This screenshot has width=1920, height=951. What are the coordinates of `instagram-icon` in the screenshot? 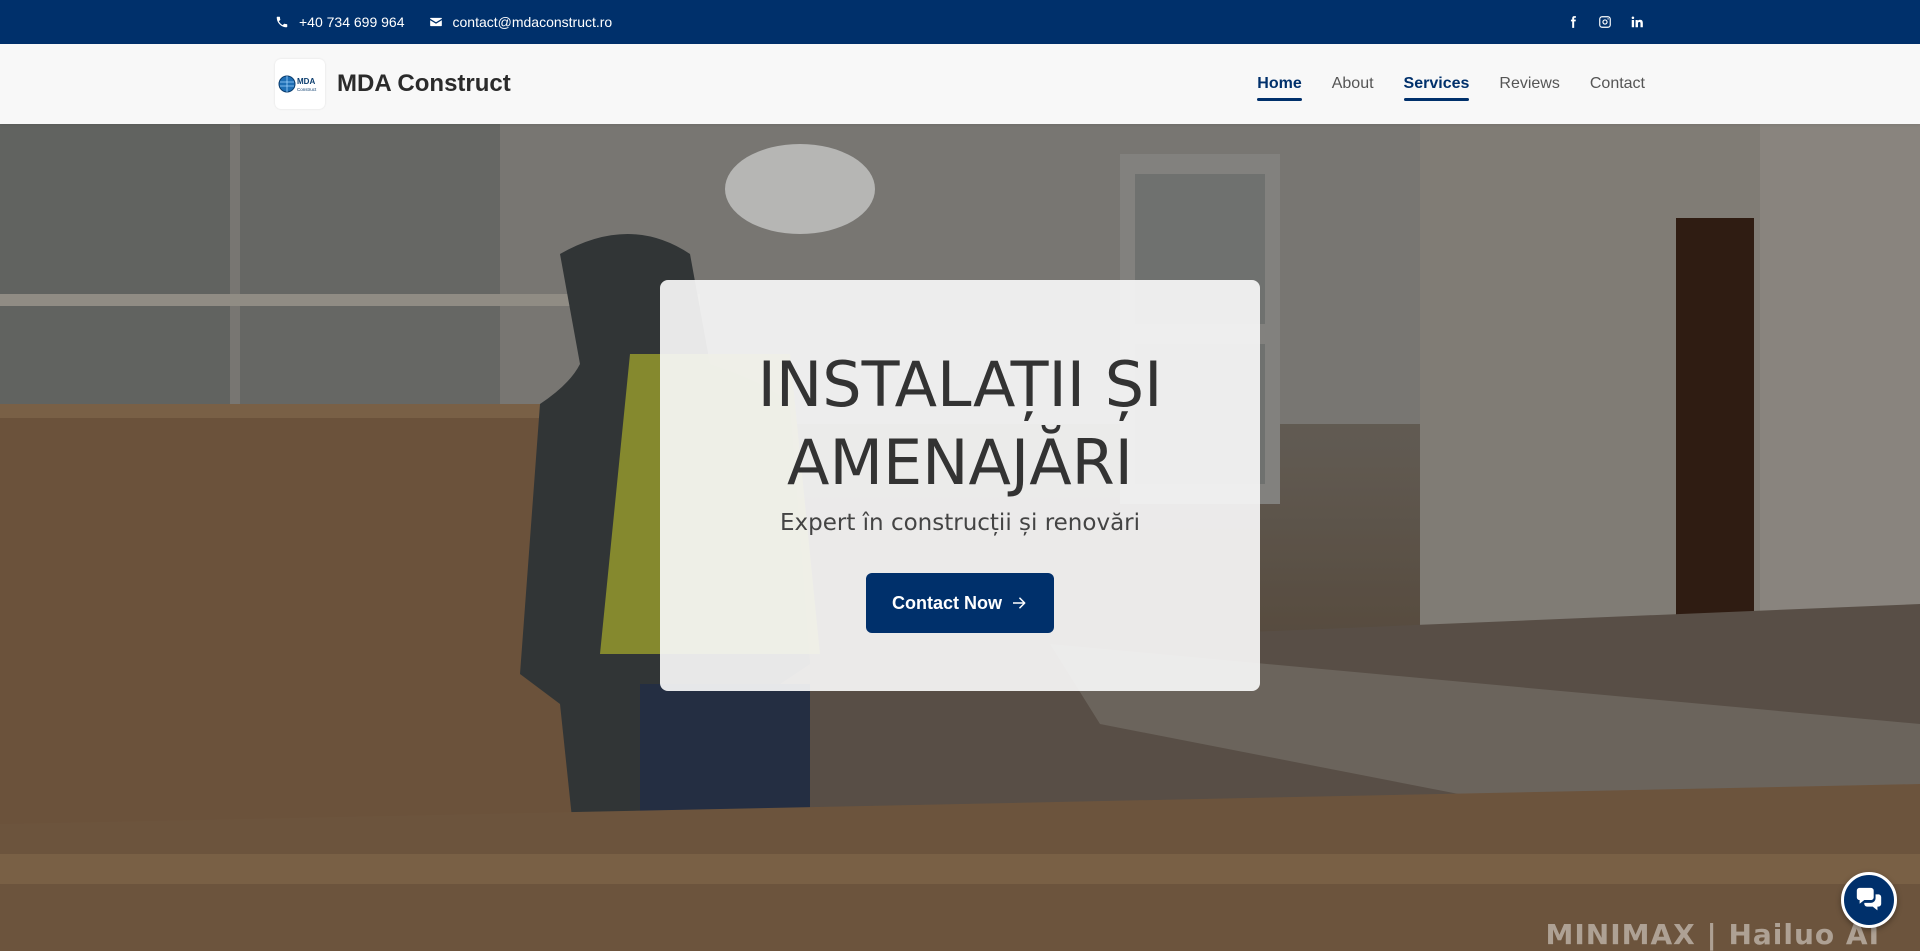 It's located at (1605, 22).